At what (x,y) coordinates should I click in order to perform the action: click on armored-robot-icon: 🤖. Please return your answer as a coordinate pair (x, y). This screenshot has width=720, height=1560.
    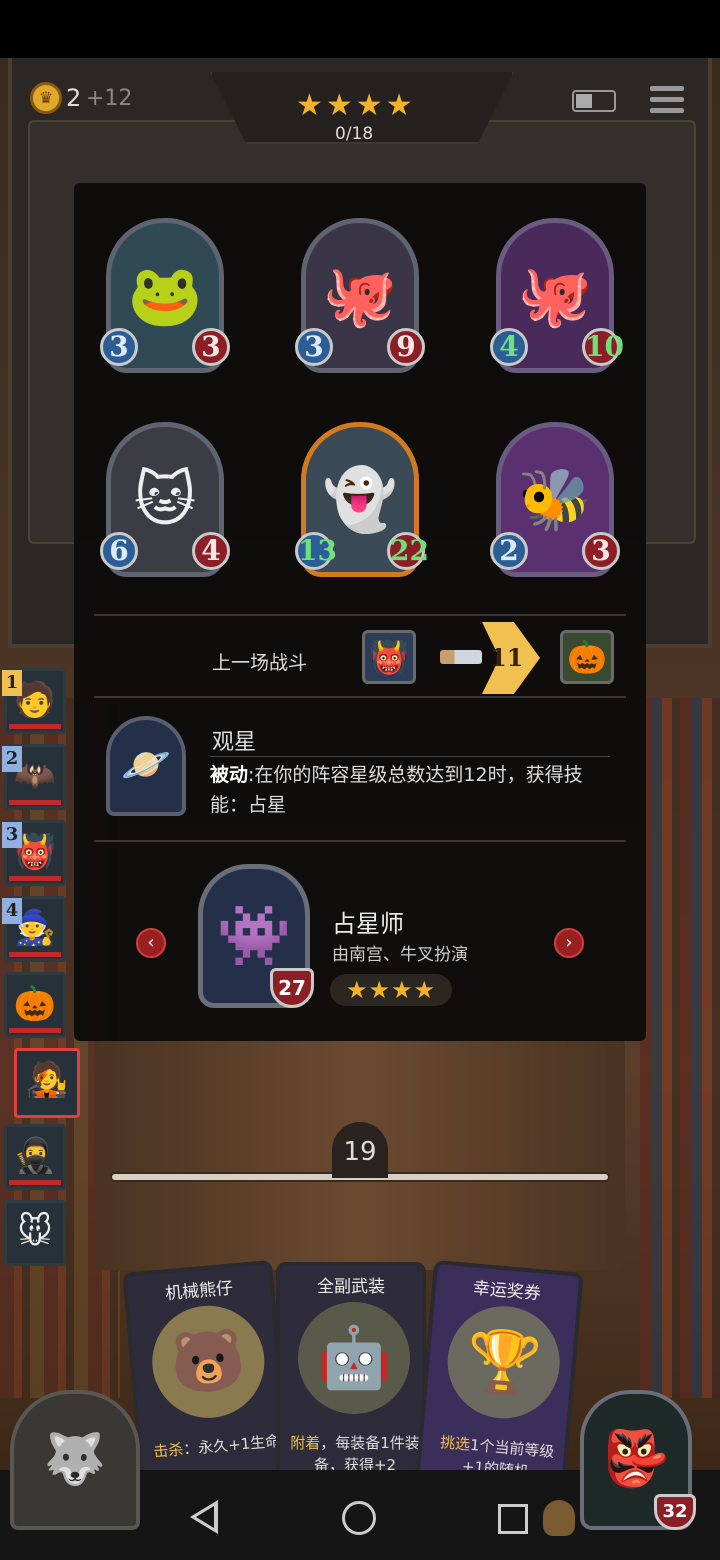
    Looking at the image, I should click on (354, 1358).